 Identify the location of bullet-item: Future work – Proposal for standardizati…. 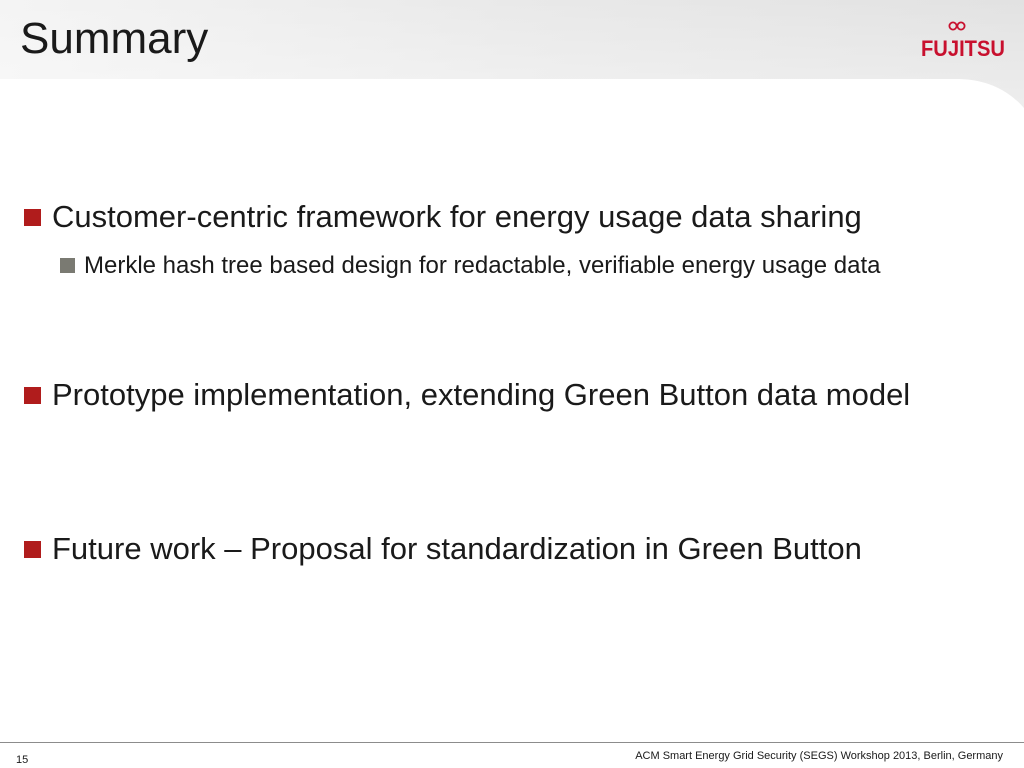
(443, 549).